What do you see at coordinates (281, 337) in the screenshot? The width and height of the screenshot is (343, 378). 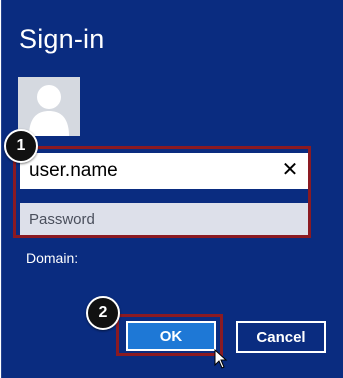 I see `cancel-button: Cancel` at bounding box center [281, 337].